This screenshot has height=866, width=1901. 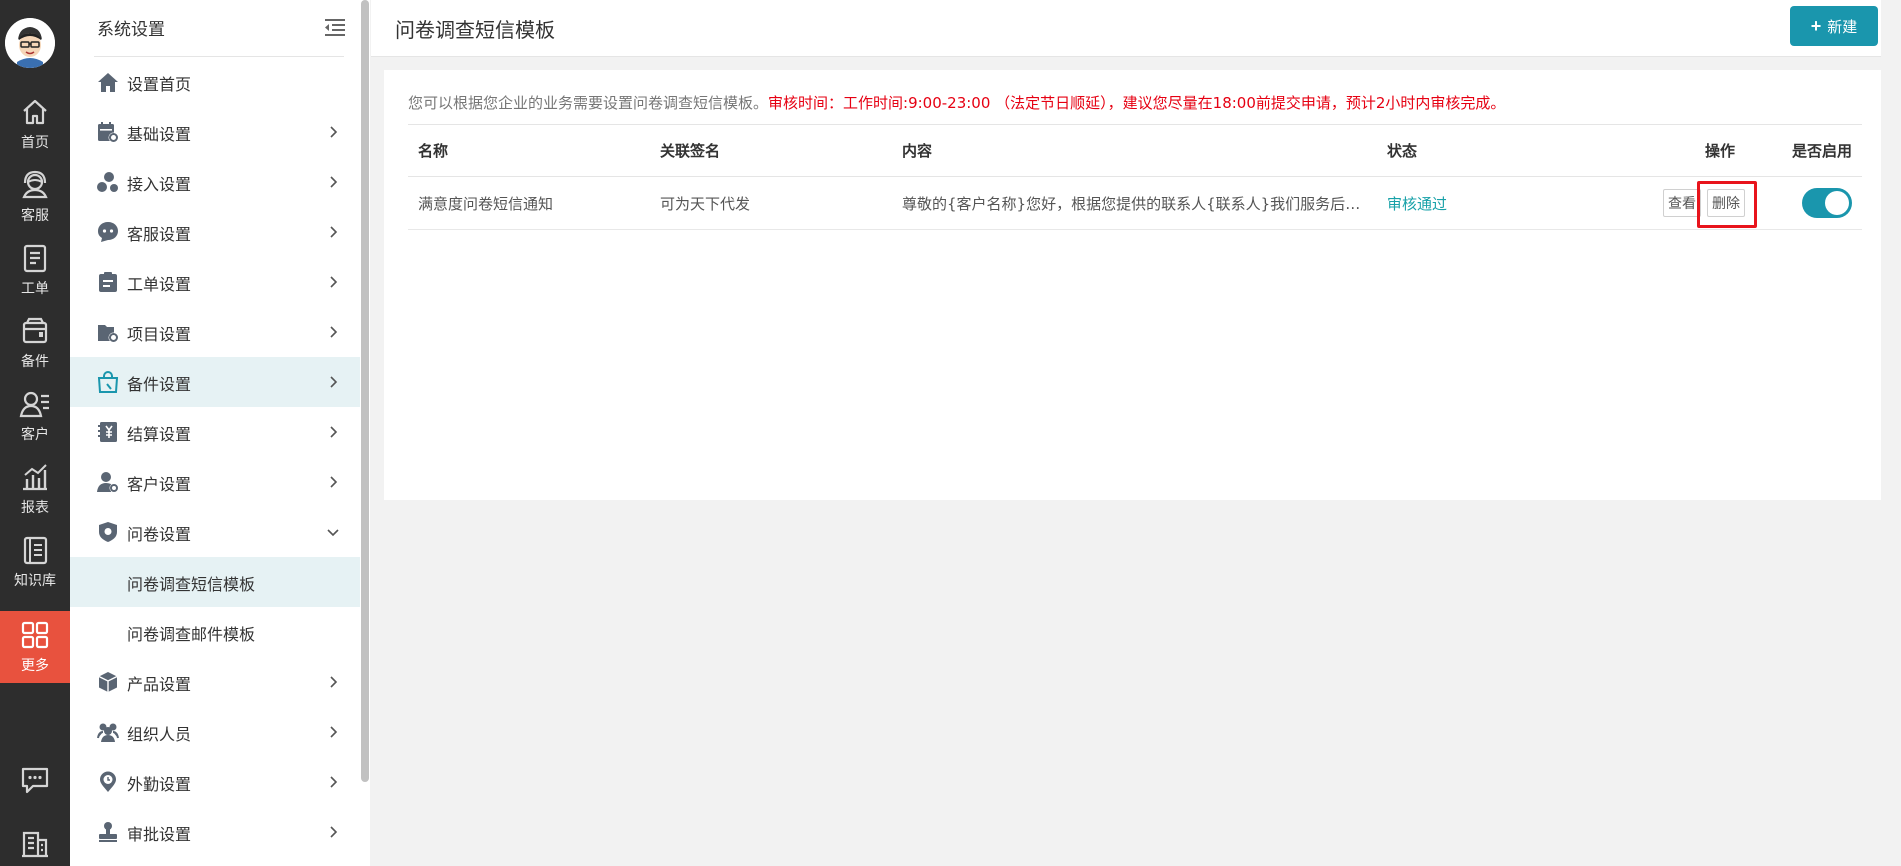 I want to click on rail-item-customer: 客户, so click(x=35, y=416).